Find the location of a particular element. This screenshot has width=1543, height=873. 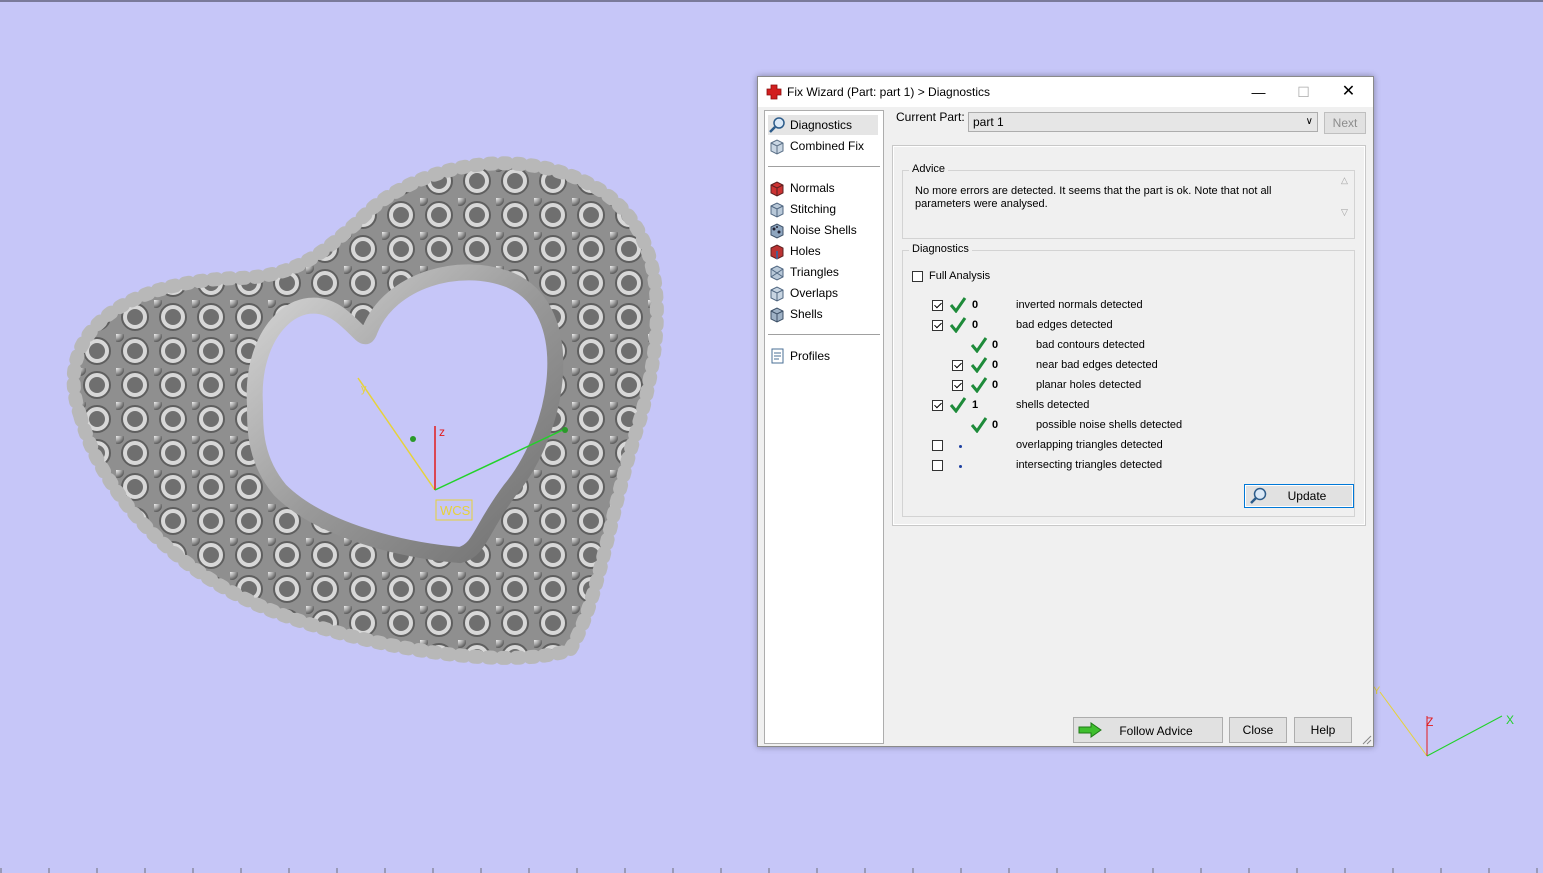

nav-item-stitching: Stitching is located at coordinates (823, 209).